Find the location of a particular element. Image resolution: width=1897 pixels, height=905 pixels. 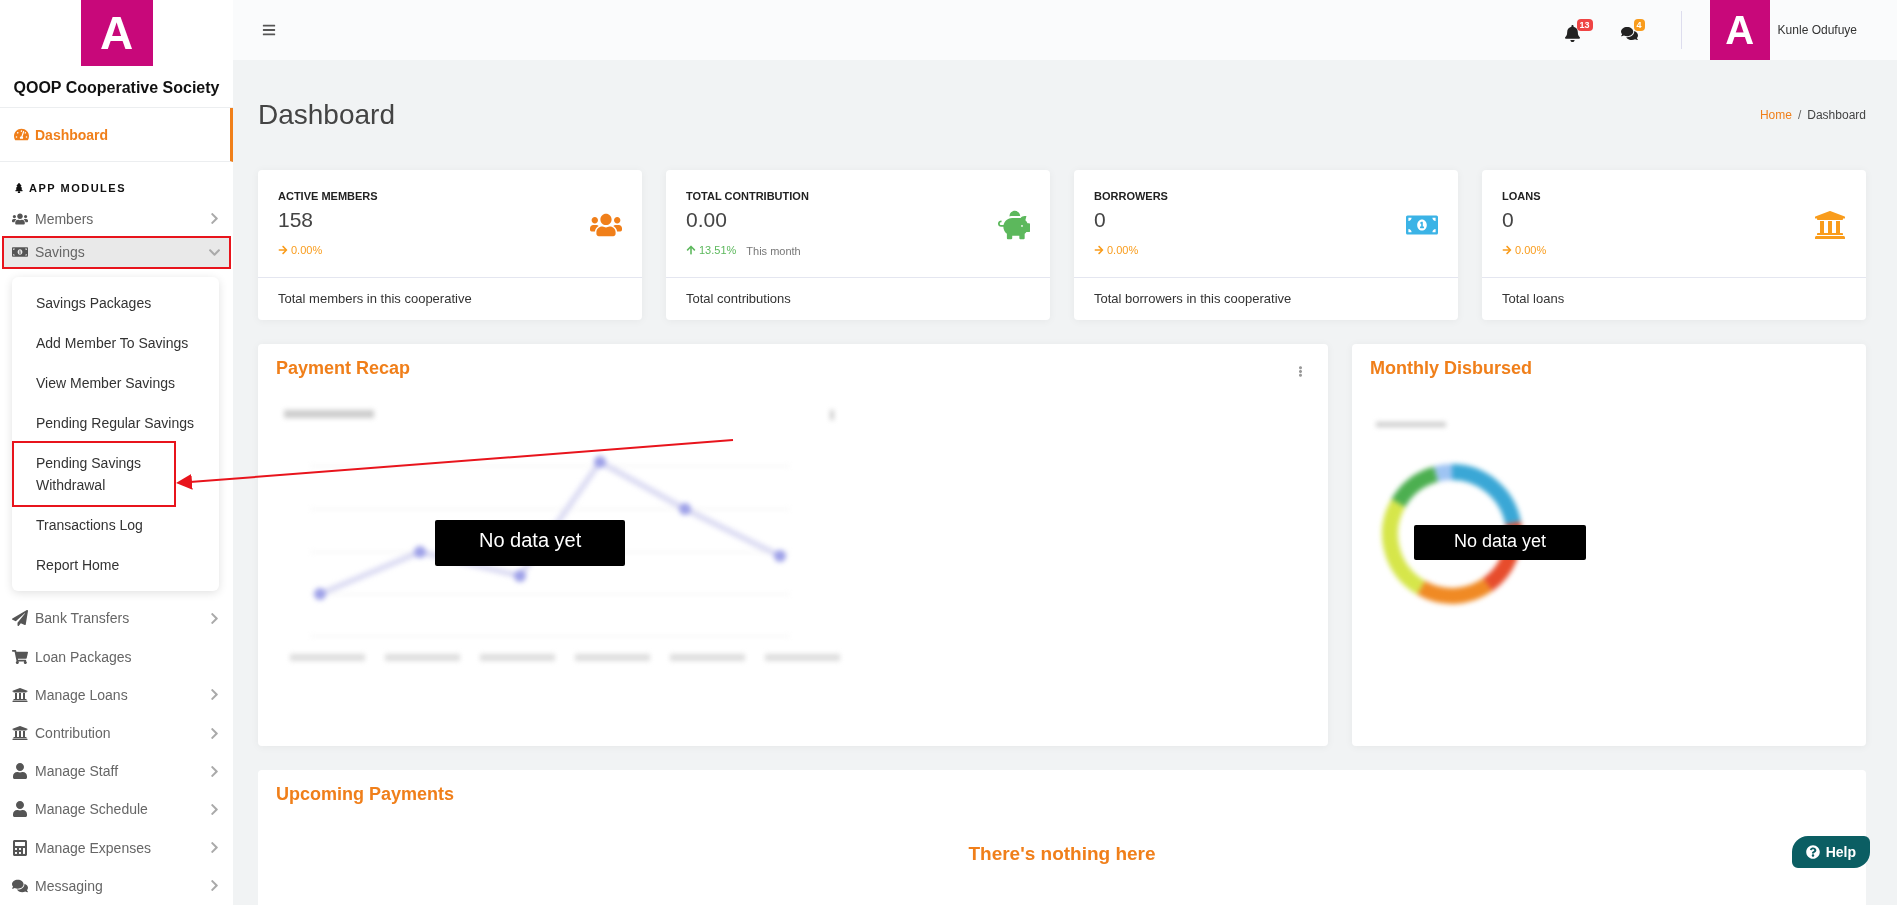

logo: A is located at coordinates (116, 33).